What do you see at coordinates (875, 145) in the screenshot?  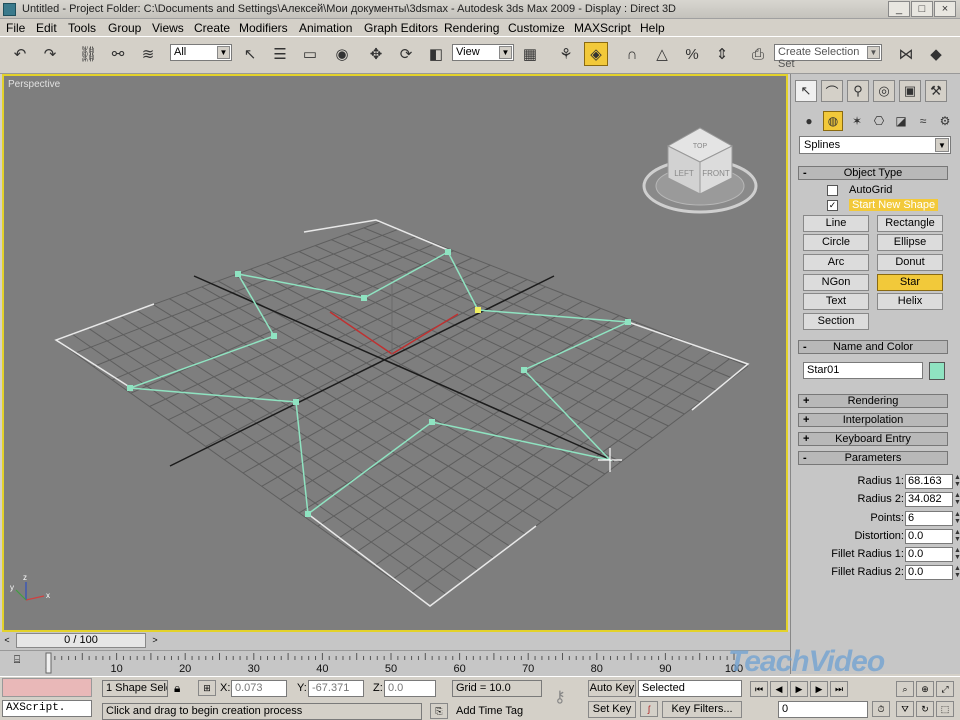 I see `category-dropdown: Splines ▼` at bounding box center [875, 145].